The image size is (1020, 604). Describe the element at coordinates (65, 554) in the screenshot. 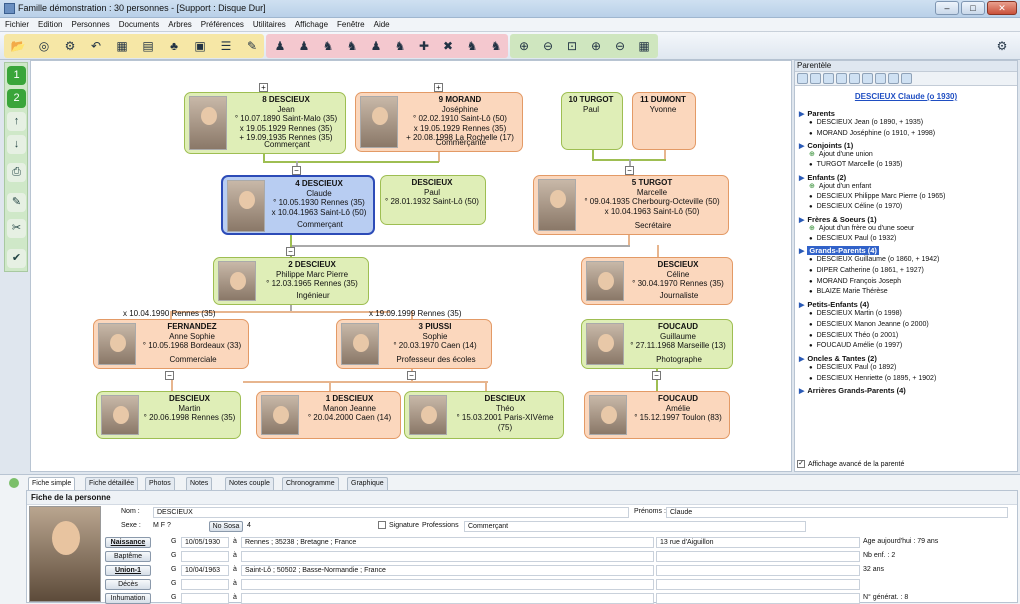

I see `person-photo` at that location.